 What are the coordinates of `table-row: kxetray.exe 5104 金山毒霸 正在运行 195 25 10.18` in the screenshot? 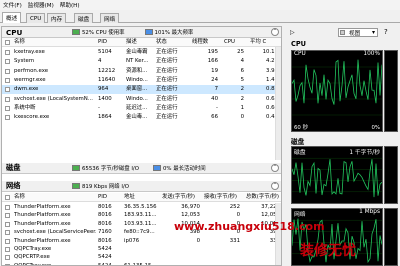 It's located at (141, 52).